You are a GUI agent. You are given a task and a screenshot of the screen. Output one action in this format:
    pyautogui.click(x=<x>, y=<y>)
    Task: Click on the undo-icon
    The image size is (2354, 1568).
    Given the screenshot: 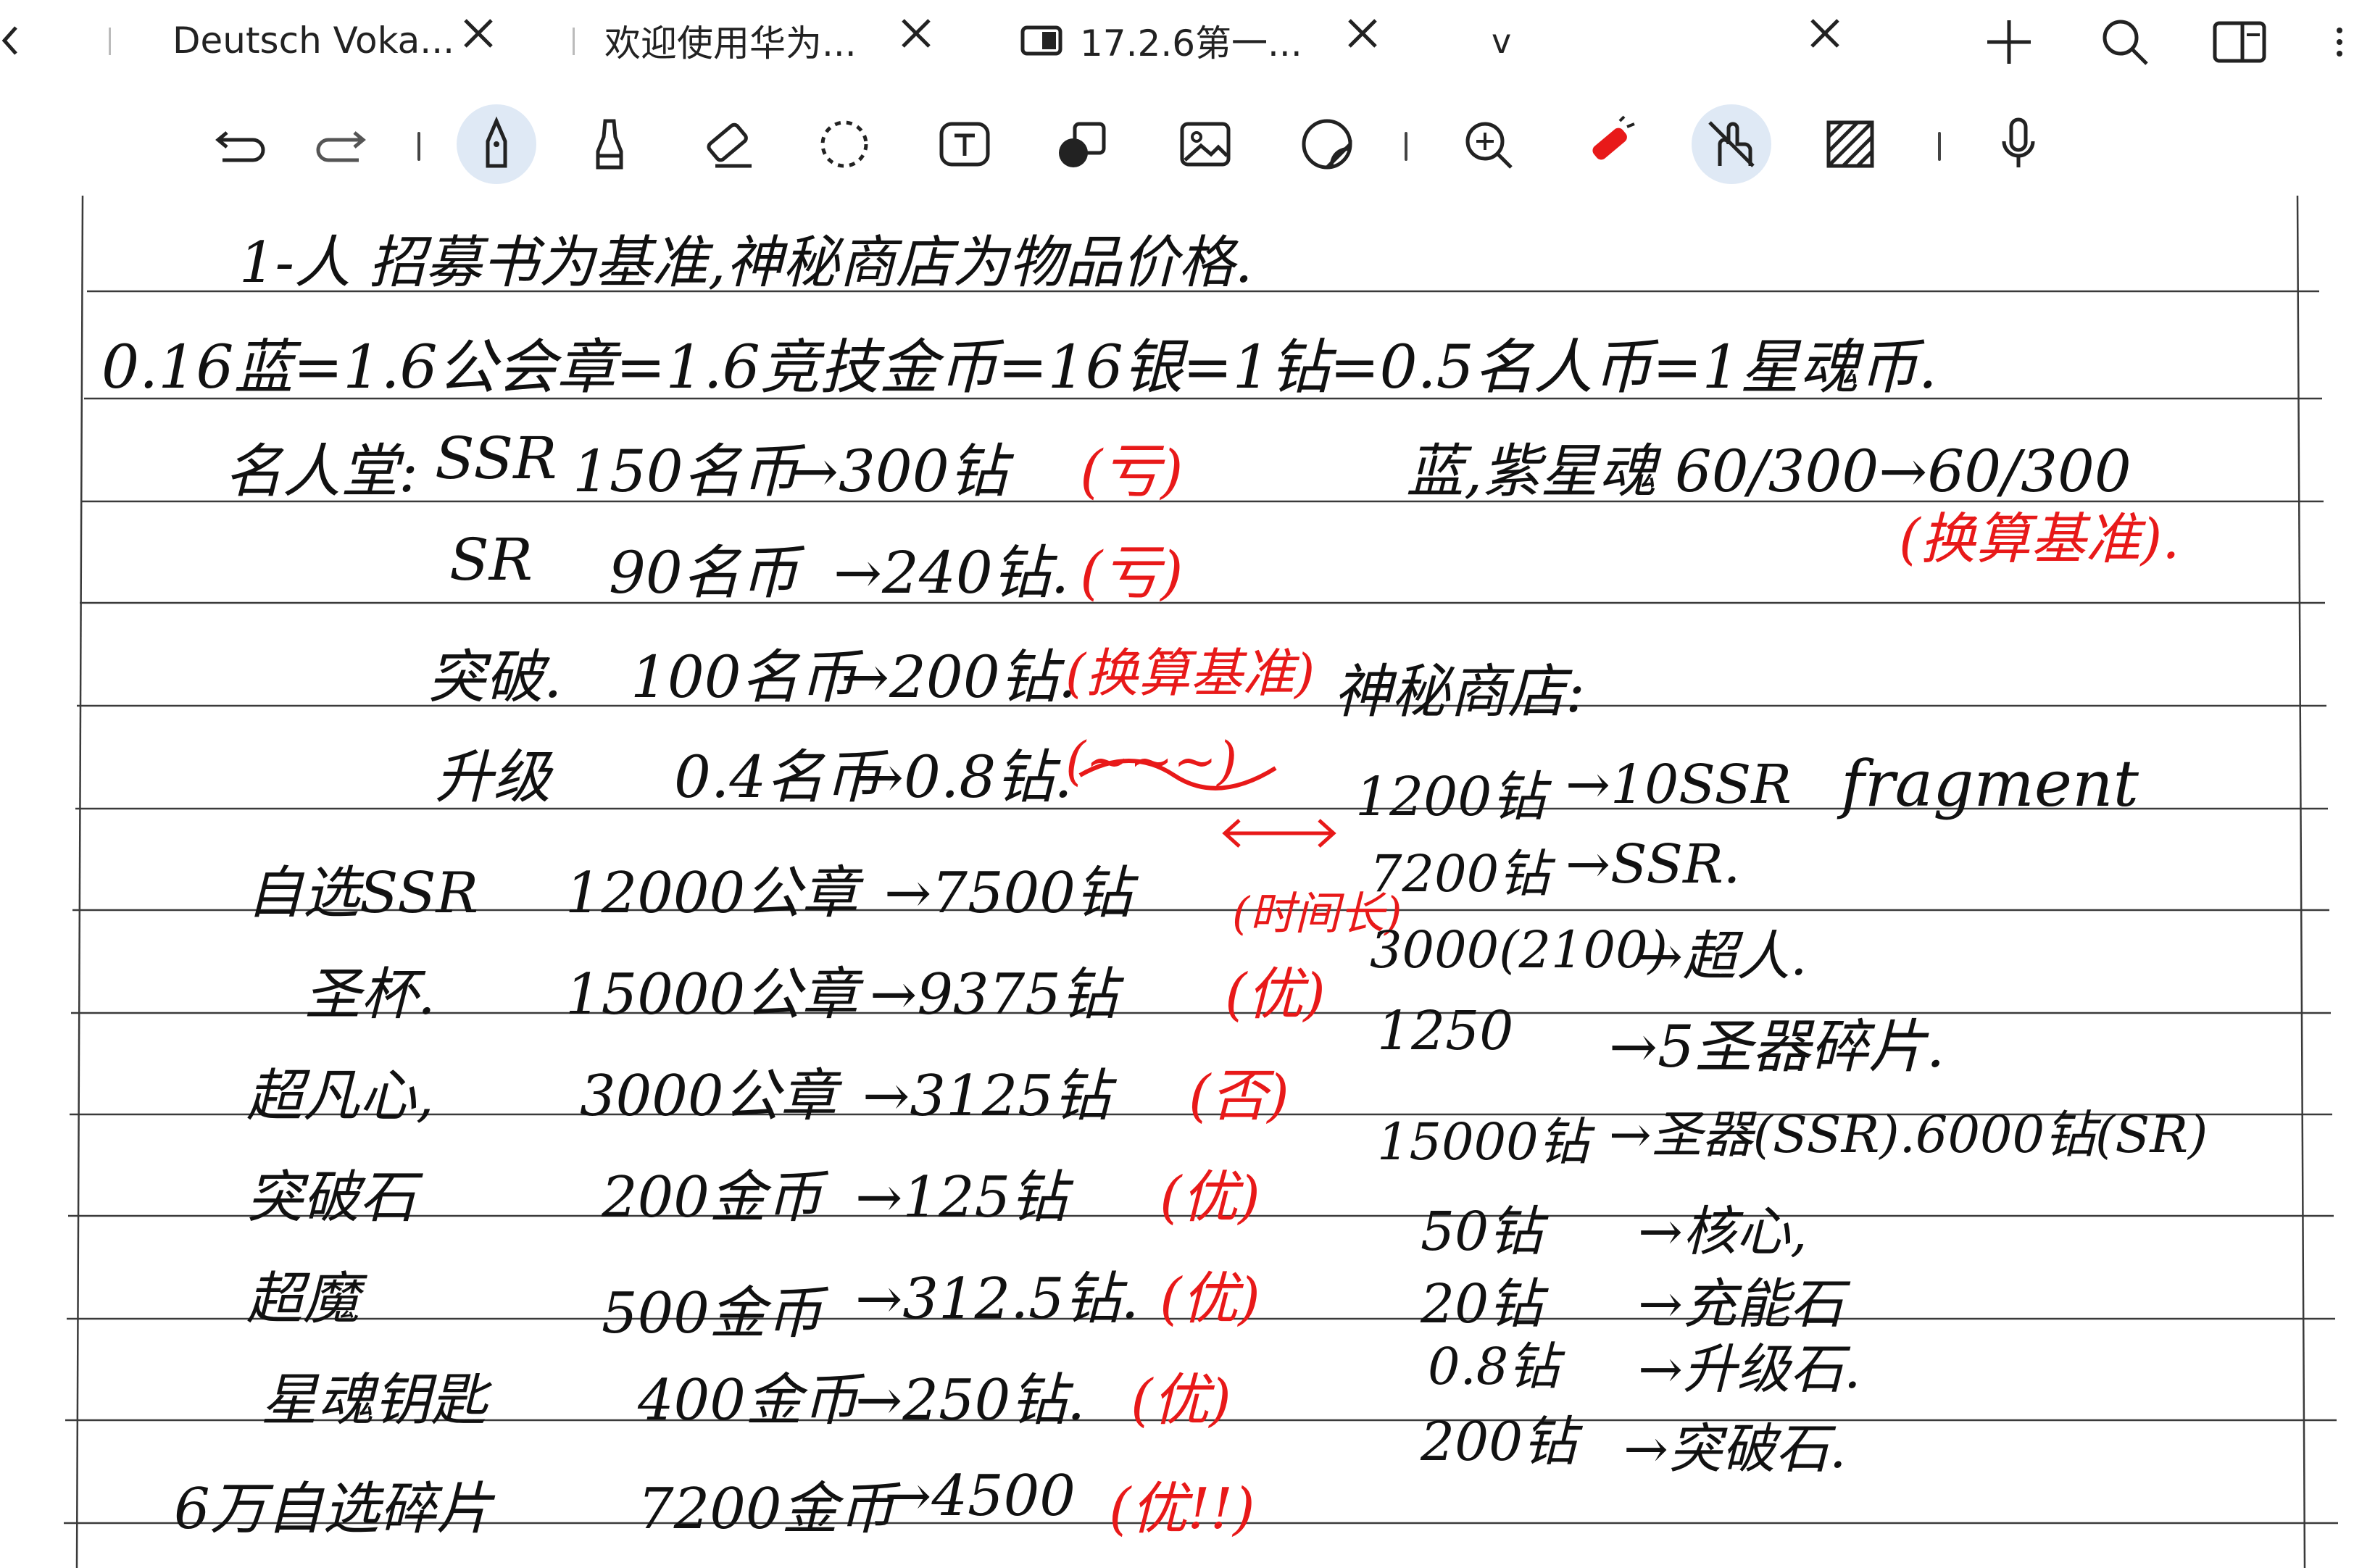 What is the action you would take?
    pyautogui.click(x=240, y=146)
    